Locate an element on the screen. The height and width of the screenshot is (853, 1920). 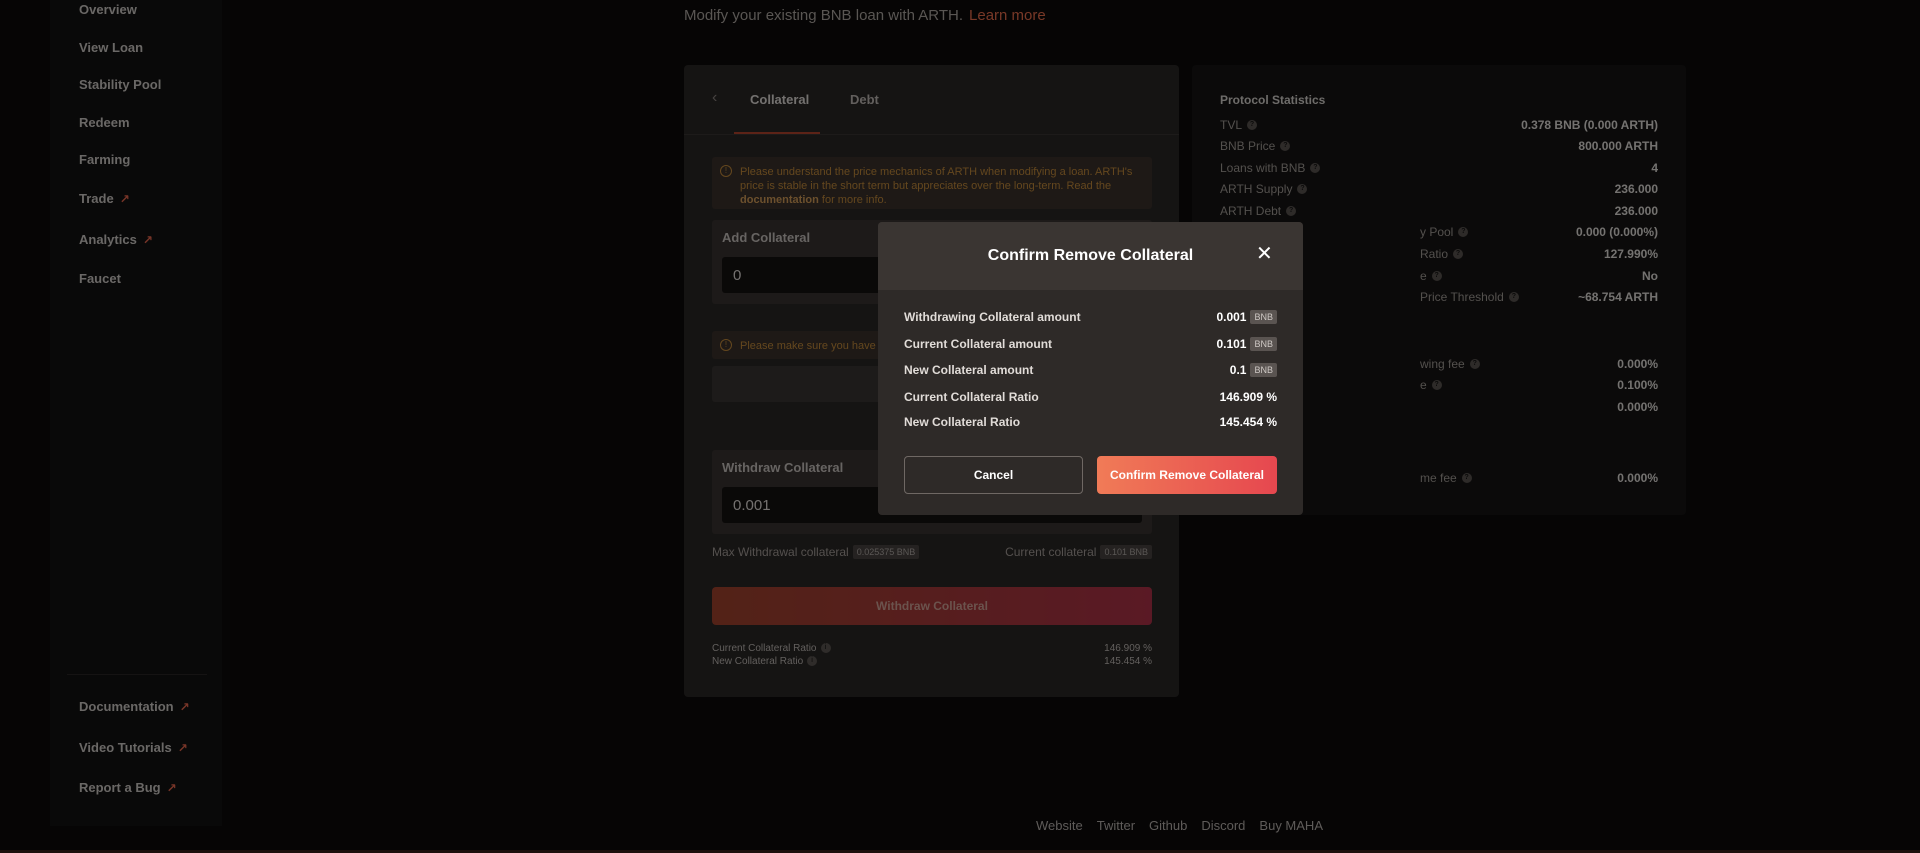
modal-row-withdrawing: Withdrawing Collateral amount 0.001 BNB is located at coordinates (1090, 317).